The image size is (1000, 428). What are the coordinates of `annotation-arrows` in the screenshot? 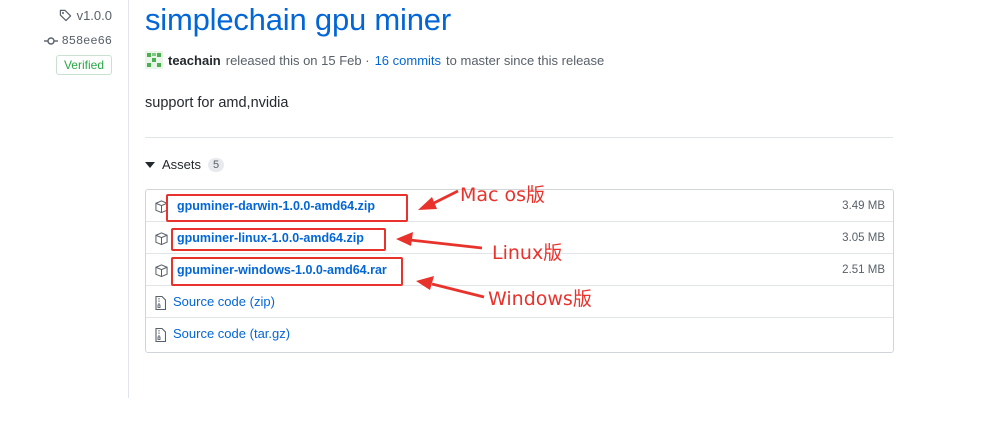 It's located at (440, 244).